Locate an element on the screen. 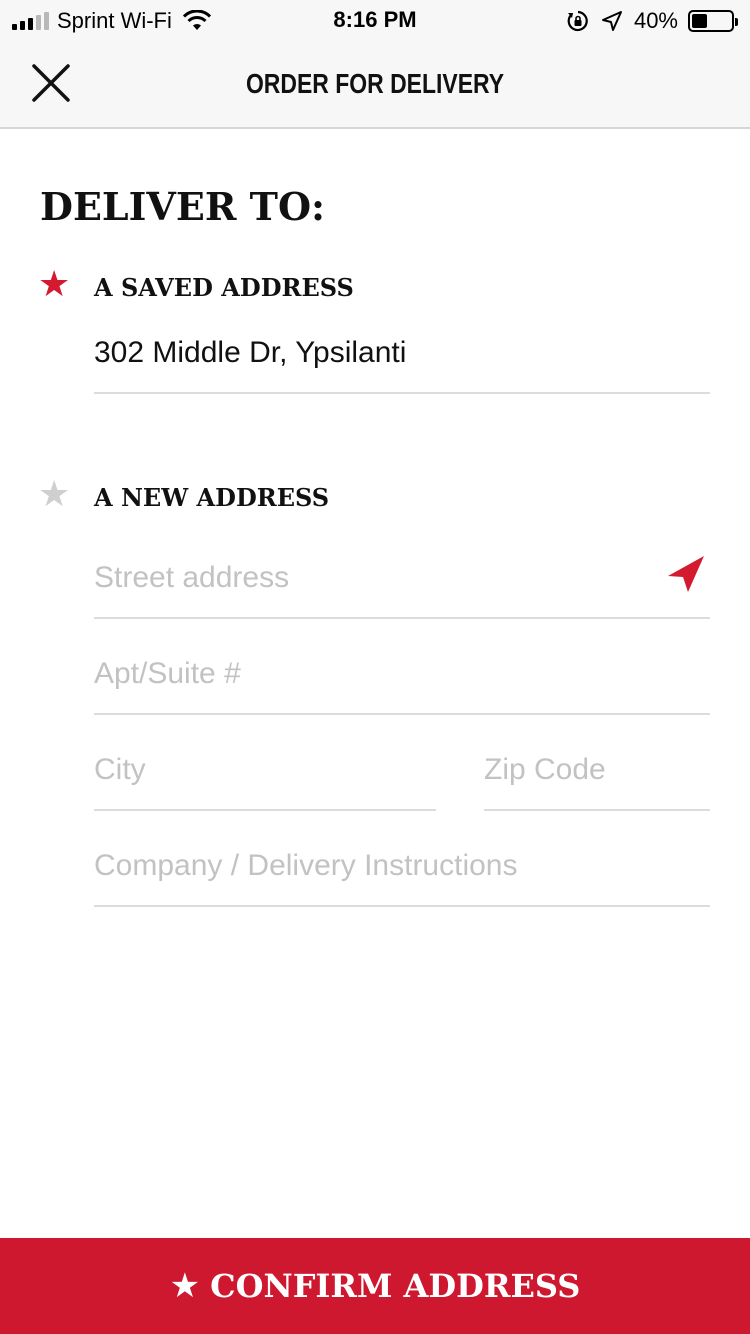 The width and height of the screenshot is (750, 1334). location-icon is located at coordinates (611, 21).